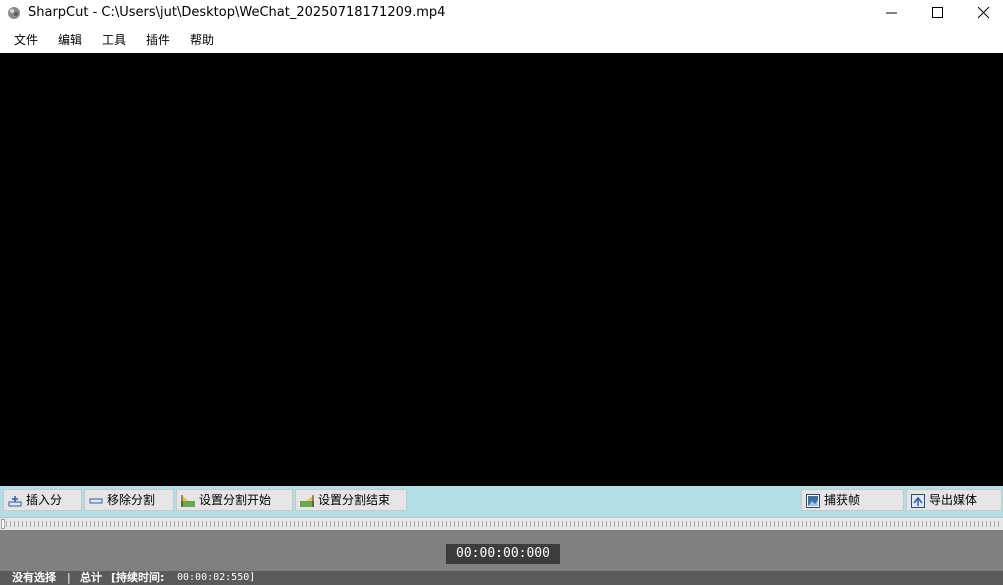 The width and height of the screenshot is (1003, 585). Describe the element at coordinates (91, 577) in the screenshot. I see `total-label: 总计` at that location.